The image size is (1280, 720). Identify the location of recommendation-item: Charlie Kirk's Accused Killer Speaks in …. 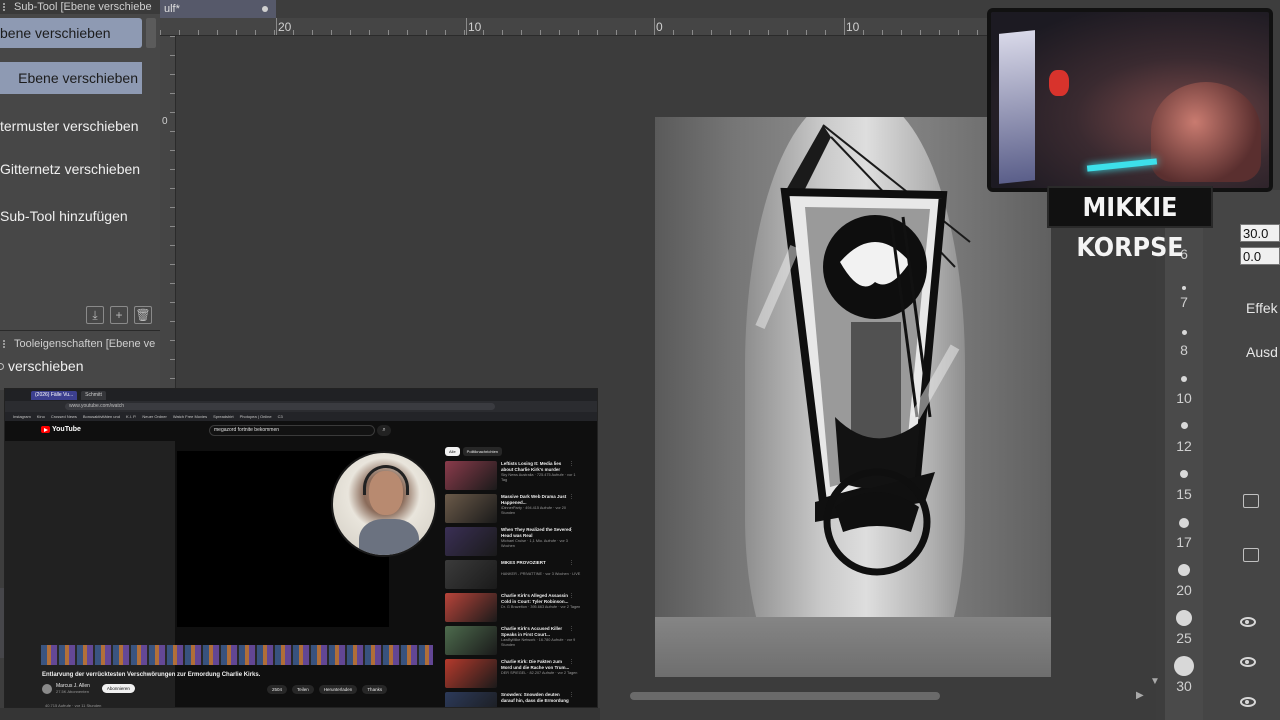
(520, 641).